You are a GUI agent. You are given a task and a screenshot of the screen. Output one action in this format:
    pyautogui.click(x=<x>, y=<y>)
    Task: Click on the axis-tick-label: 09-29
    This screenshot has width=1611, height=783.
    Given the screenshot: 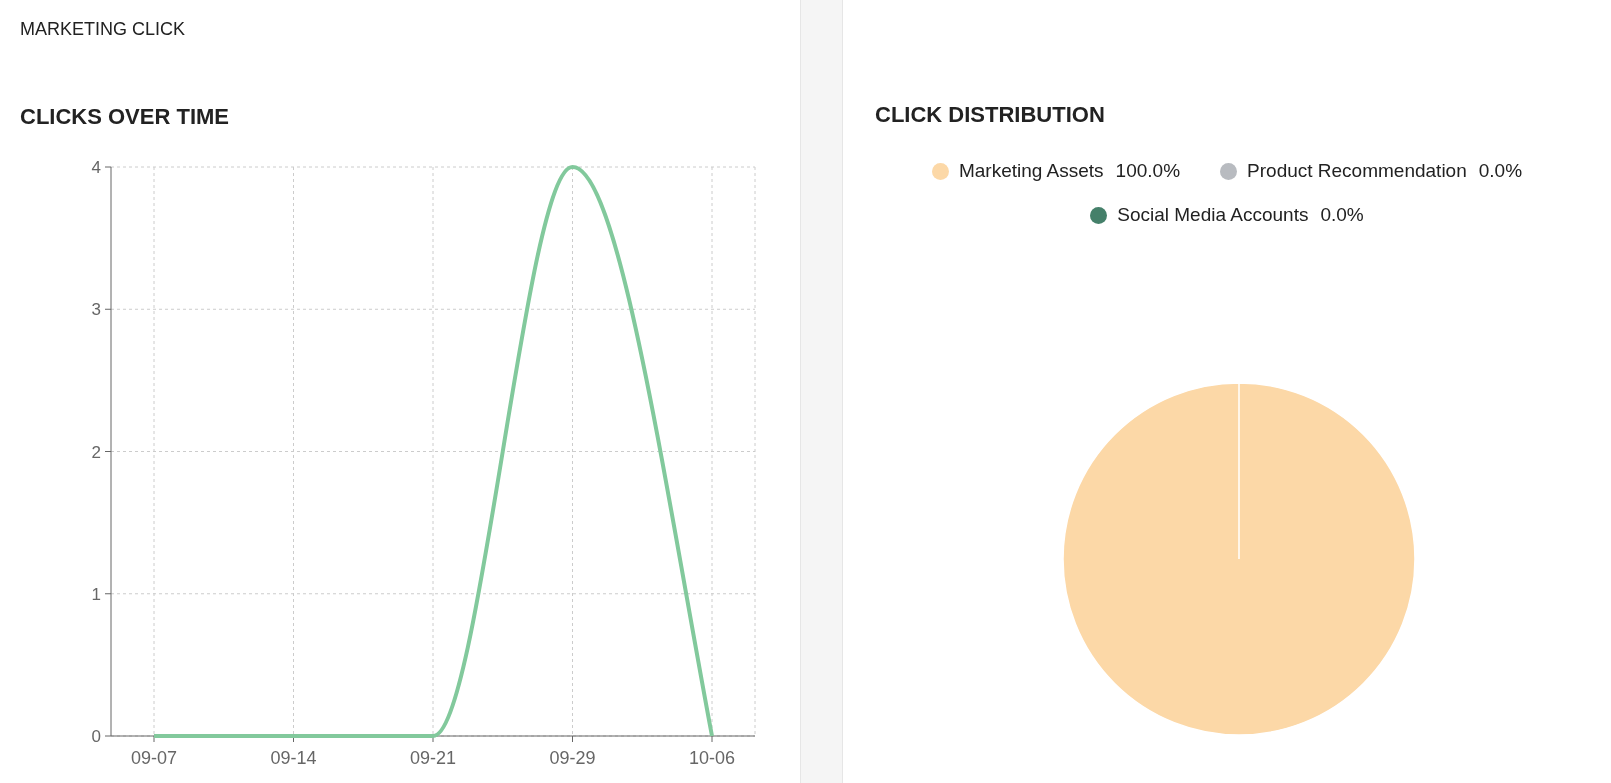 What is the action you would take?
    pyautogui.click(x=572, y=758)
    